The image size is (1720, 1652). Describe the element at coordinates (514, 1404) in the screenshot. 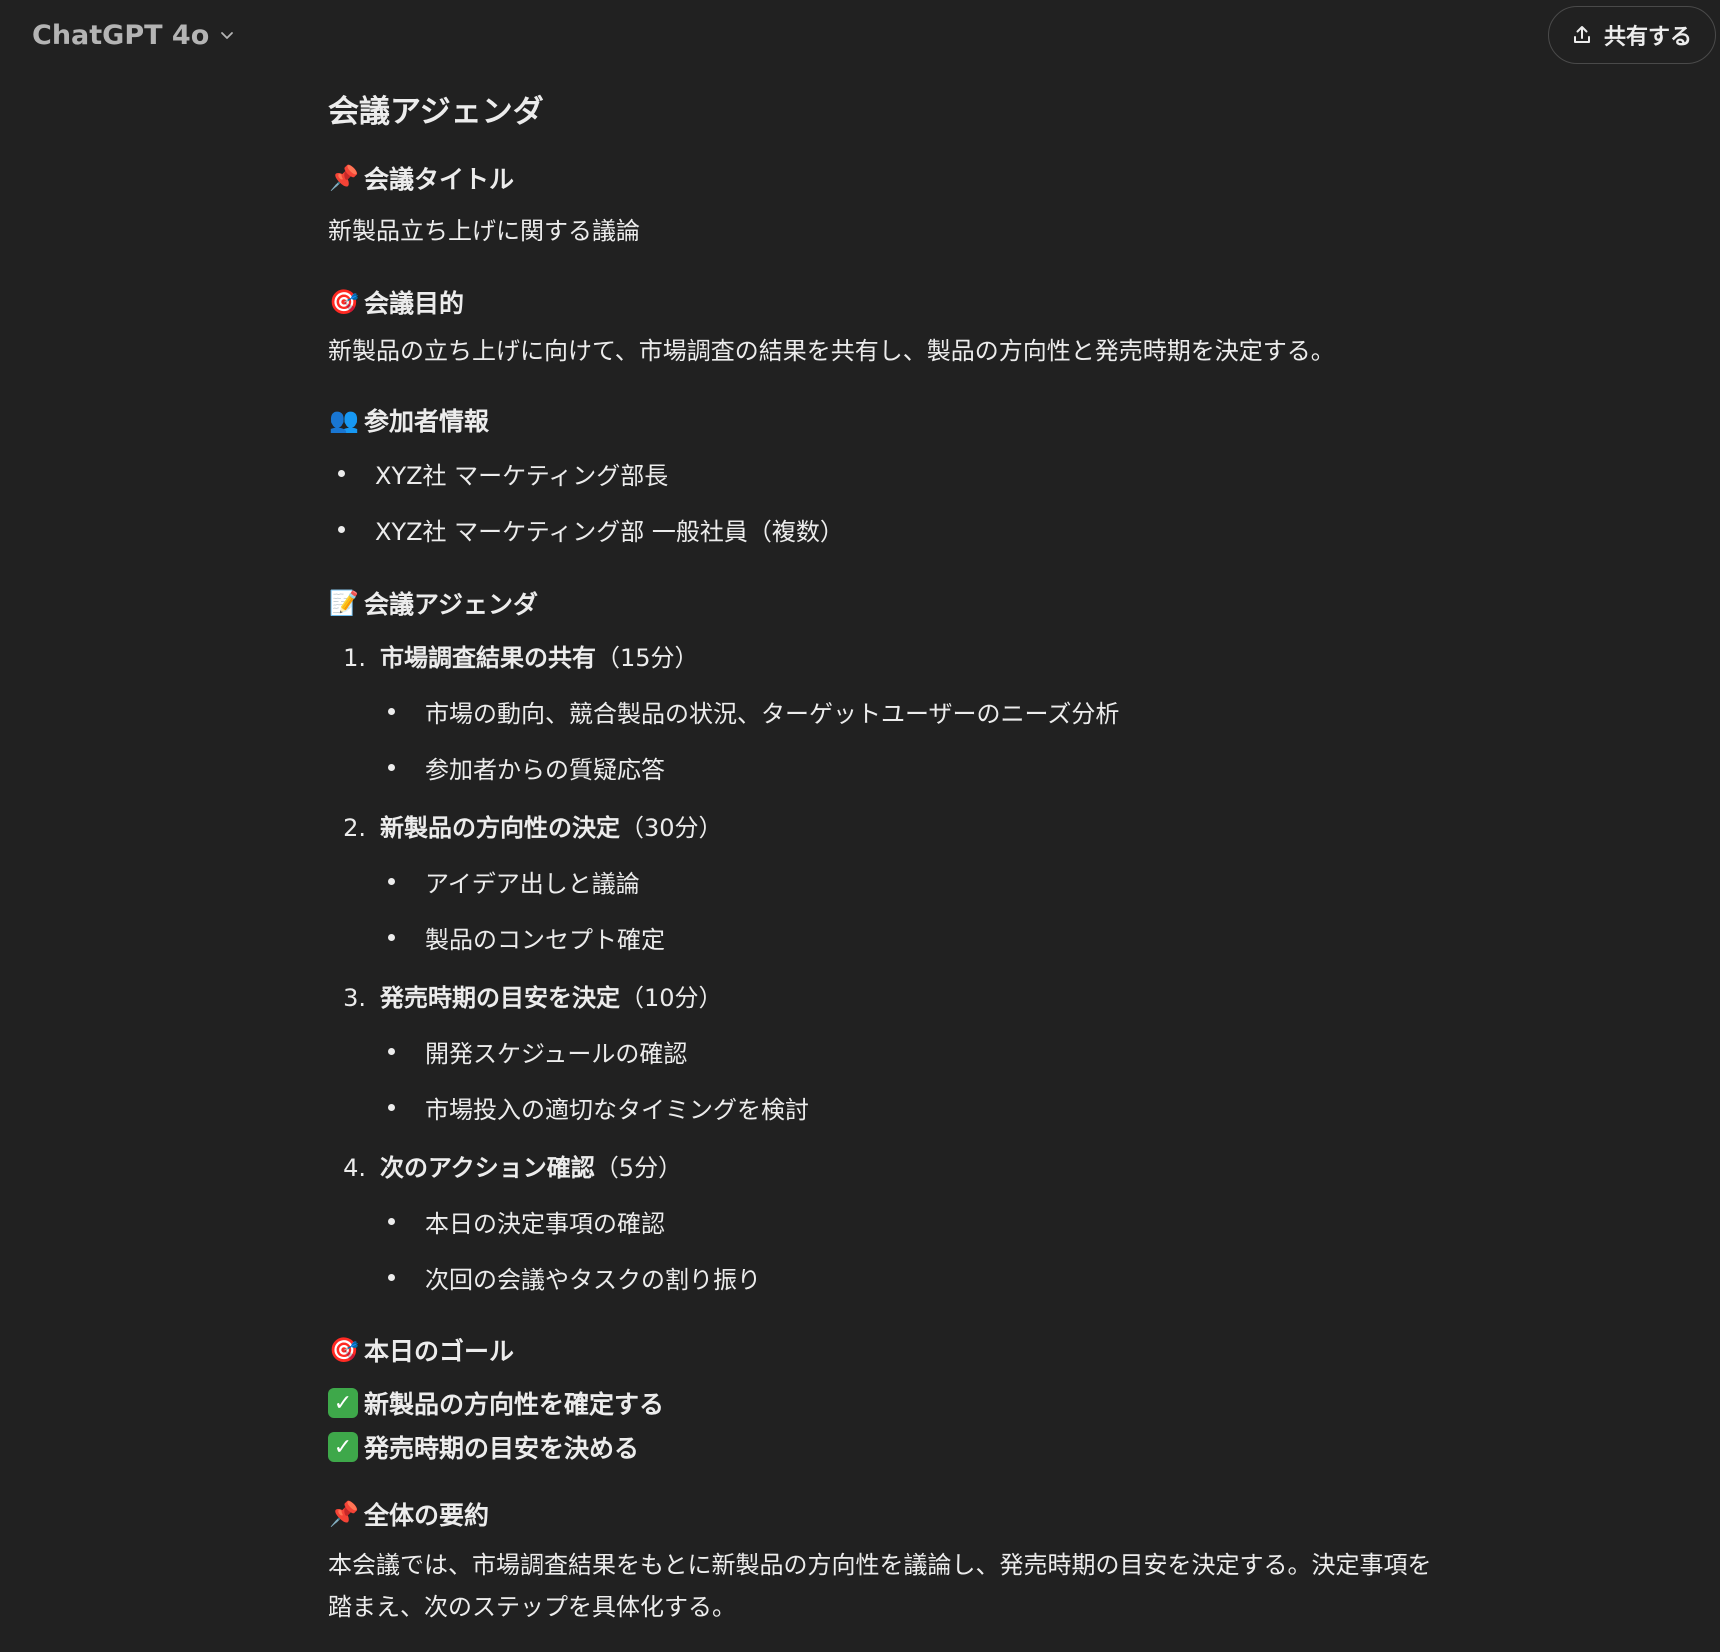

I see `goal-text: 新製品の方向性を確定する` at that location.